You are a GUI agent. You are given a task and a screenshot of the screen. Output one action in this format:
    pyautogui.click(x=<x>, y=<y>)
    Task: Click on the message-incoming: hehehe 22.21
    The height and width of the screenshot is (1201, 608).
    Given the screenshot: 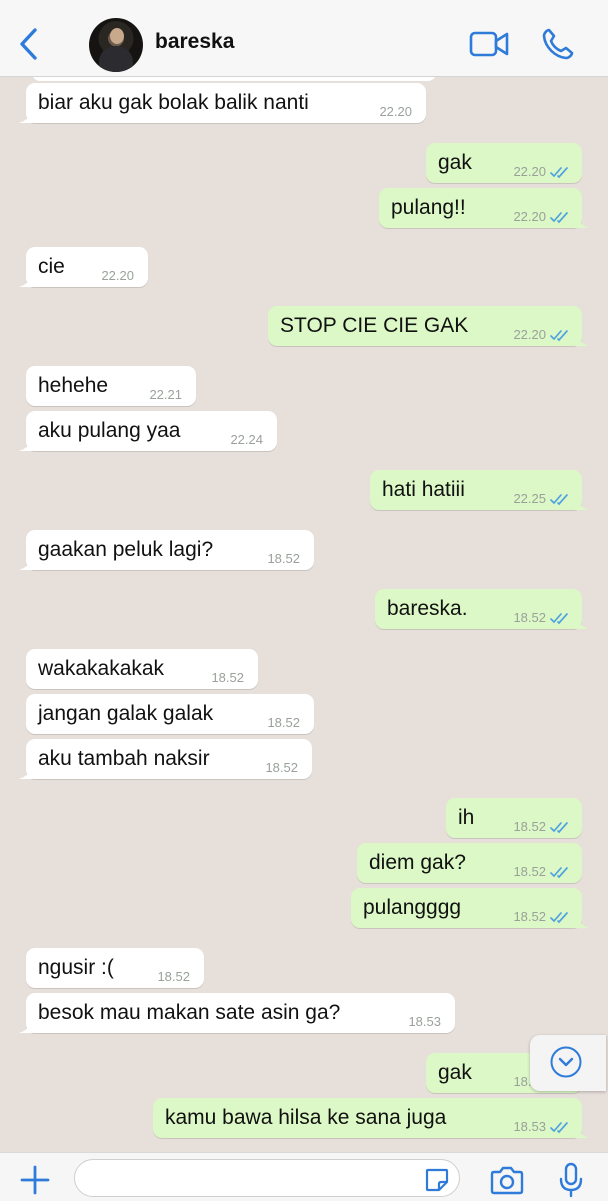 What is the action you would take?
    pyautogui.click(x=111, y=386)
    